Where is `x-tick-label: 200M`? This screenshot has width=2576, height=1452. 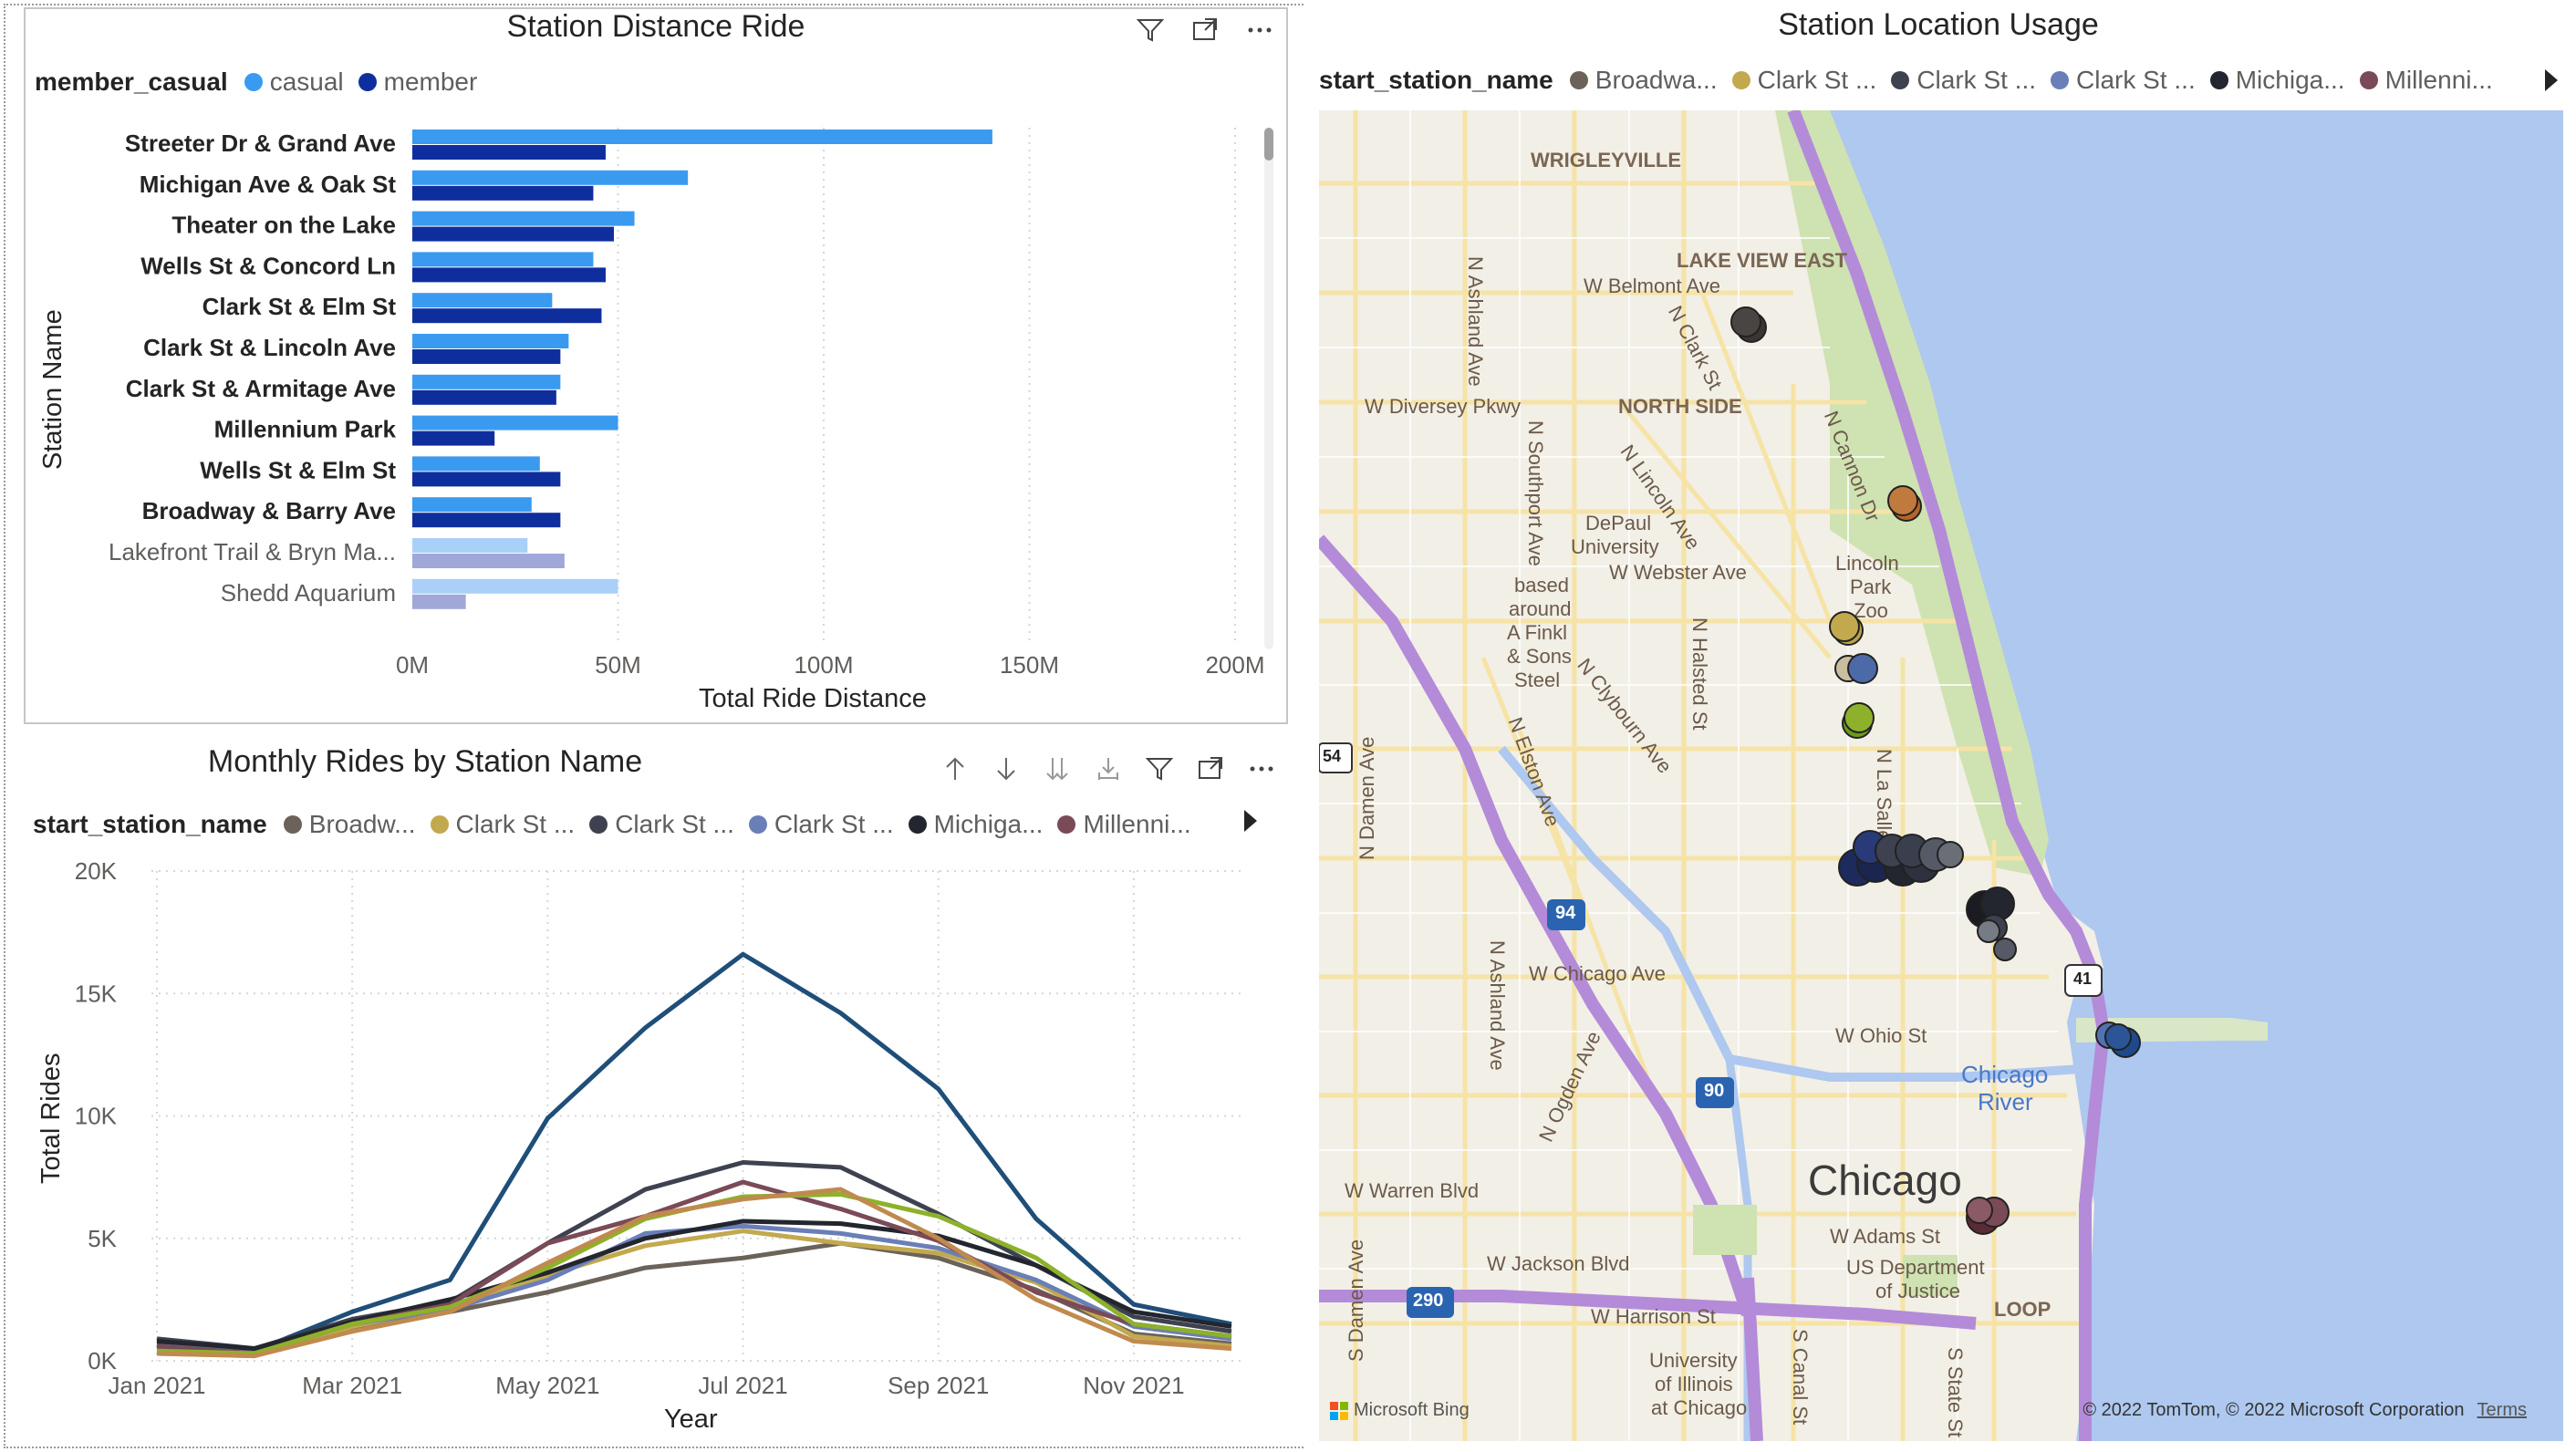 x-tick-label: 200M is located at coordinates (1234, 665).